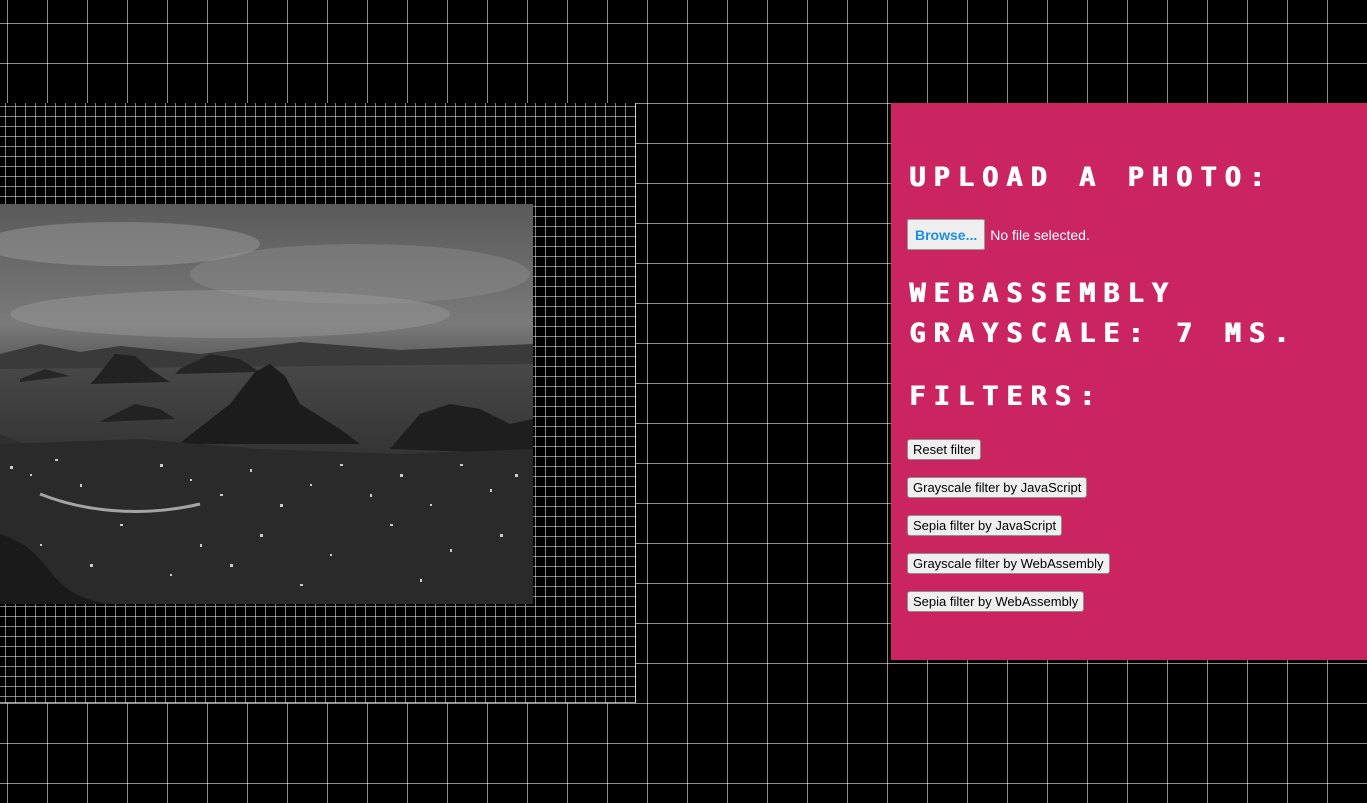 Image resolution: width=1367 pixels, height=803 pixels. Describe the element at coordinates (1006, 396) in the screenshot. I see `filters-heading: Filters:` at that location.